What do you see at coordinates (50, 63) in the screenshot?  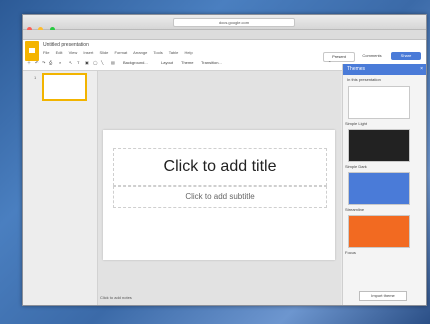 I see `print-icon: ⎙` at bounding box center [50, 63].